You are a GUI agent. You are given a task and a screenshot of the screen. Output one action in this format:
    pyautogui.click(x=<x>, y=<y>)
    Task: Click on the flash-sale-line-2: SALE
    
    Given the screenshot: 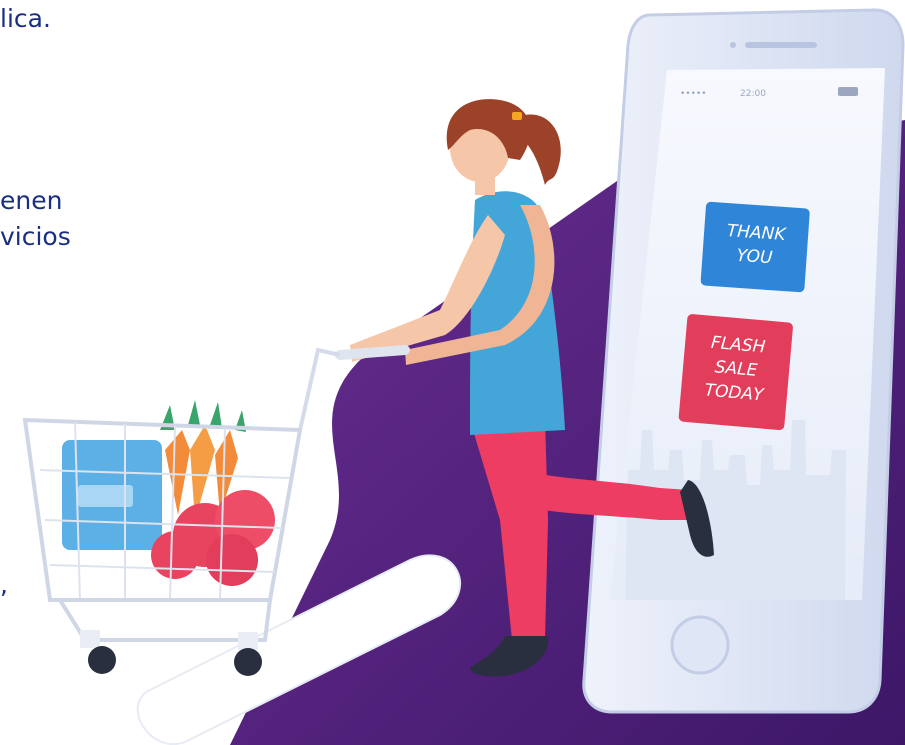 What is the action you would take?
    pyautogui.click(x=736, y=369)
    